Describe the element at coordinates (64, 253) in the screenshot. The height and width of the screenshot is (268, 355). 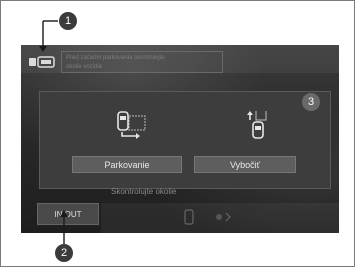
I see `callout-2: 2` at that location.